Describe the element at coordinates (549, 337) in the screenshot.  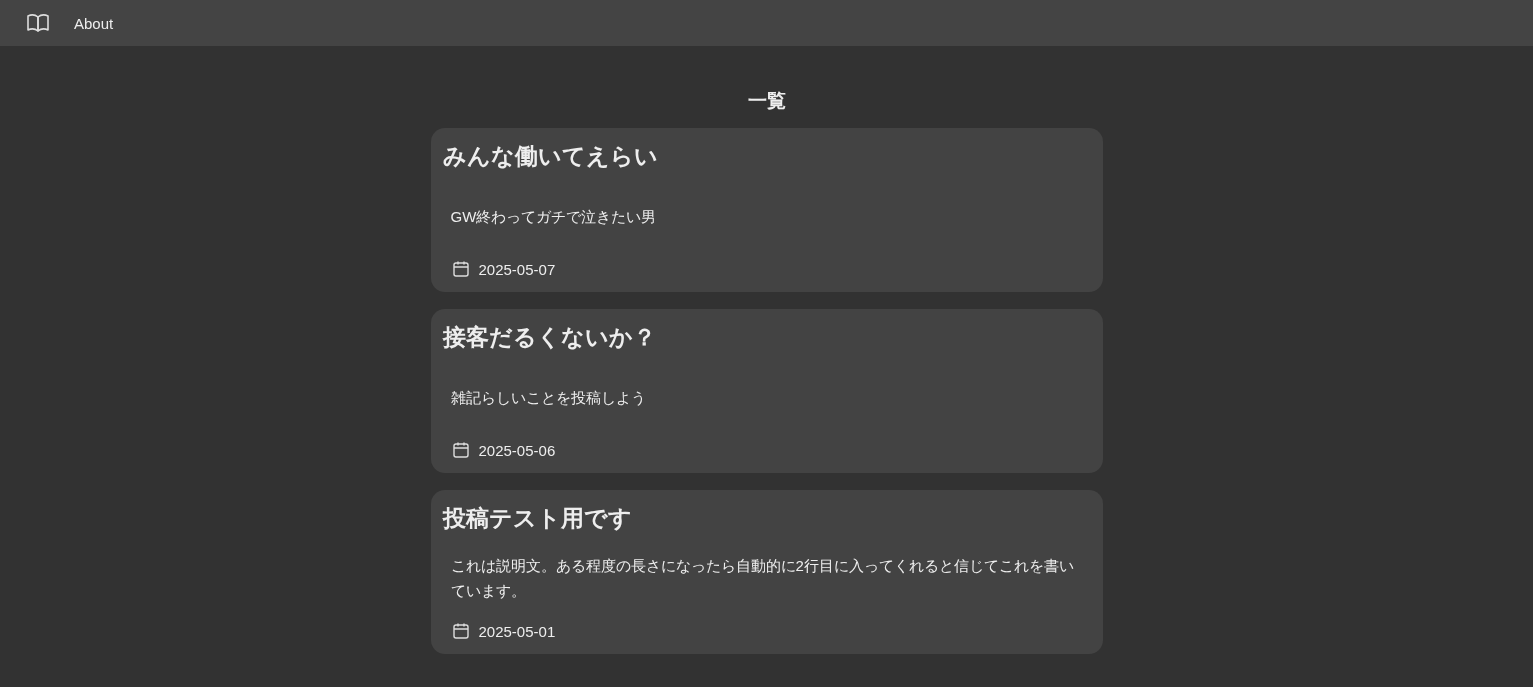
I see `post-title: 接客だるくないか？` at that location.